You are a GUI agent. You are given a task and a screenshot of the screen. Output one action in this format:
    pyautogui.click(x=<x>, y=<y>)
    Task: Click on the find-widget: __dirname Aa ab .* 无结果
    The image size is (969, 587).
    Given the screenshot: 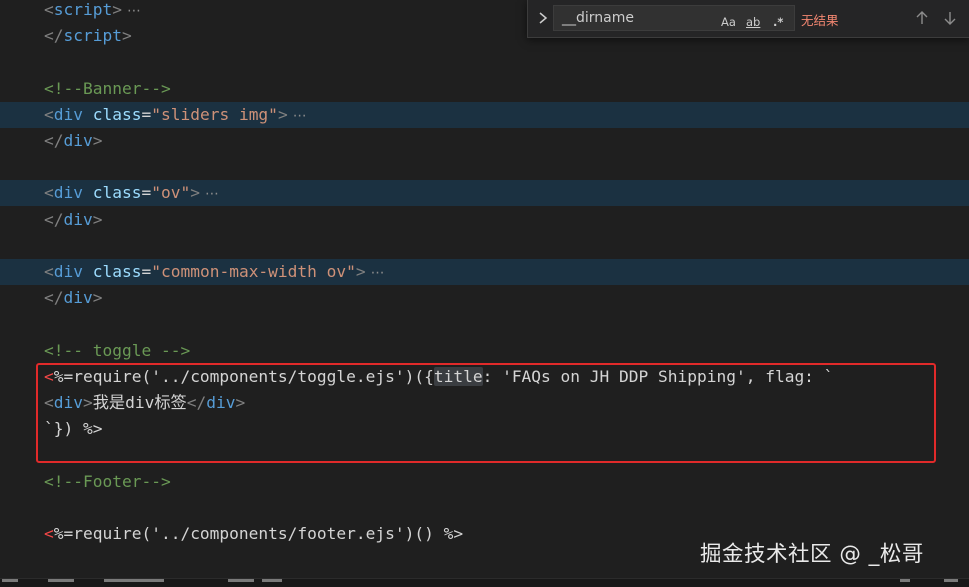 What is the action you would take?
    pyautogui.click(x=748, y=19)
    